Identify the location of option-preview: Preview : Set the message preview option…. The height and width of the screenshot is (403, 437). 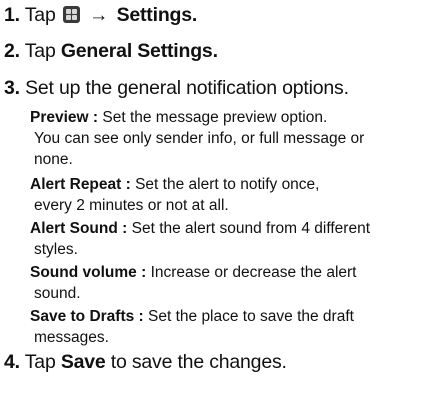
(230, 138).